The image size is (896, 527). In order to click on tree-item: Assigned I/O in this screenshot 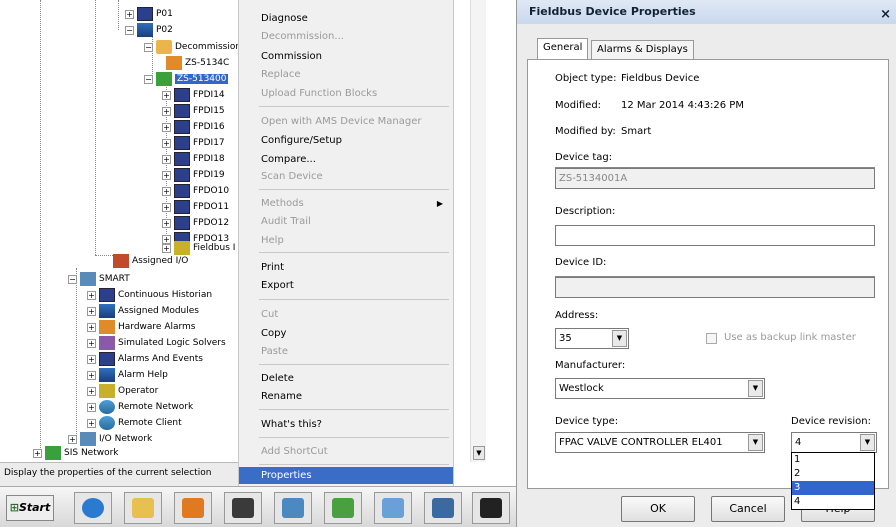, I will do `click(150, 261)`.